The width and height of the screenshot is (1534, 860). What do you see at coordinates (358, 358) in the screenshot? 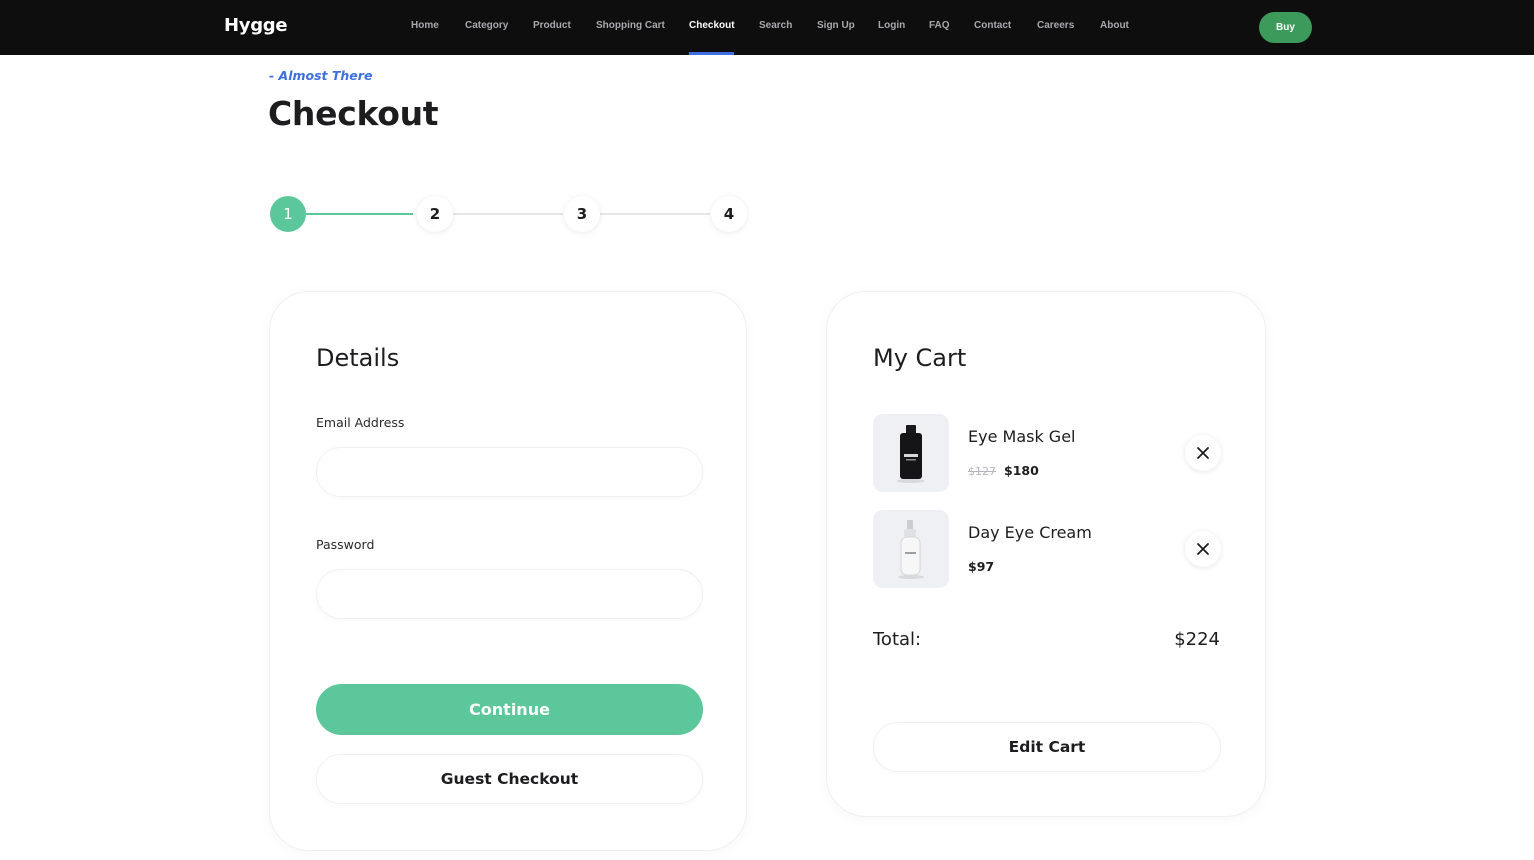
I see `details-title: Details` at bounding box center [358, 358].